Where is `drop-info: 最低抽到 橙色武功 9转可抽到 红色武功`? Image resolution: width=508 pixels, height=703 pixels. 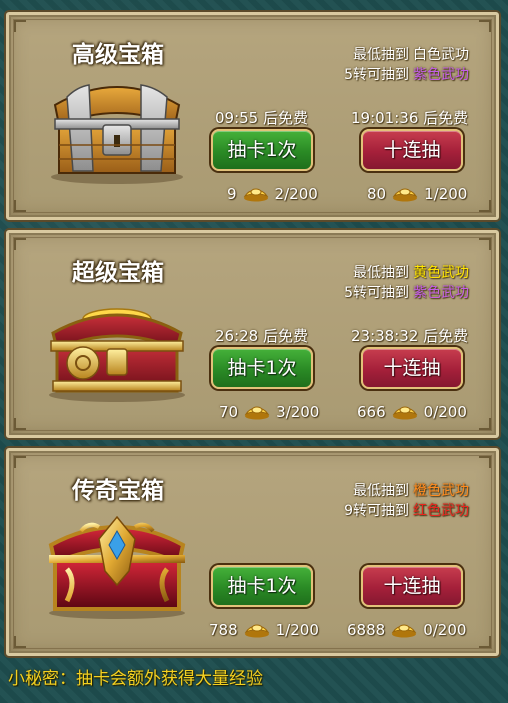 drop-info: 最低抽到 橙色武功 9转可抽到 红色武功 is located at coordinates (344, 501).